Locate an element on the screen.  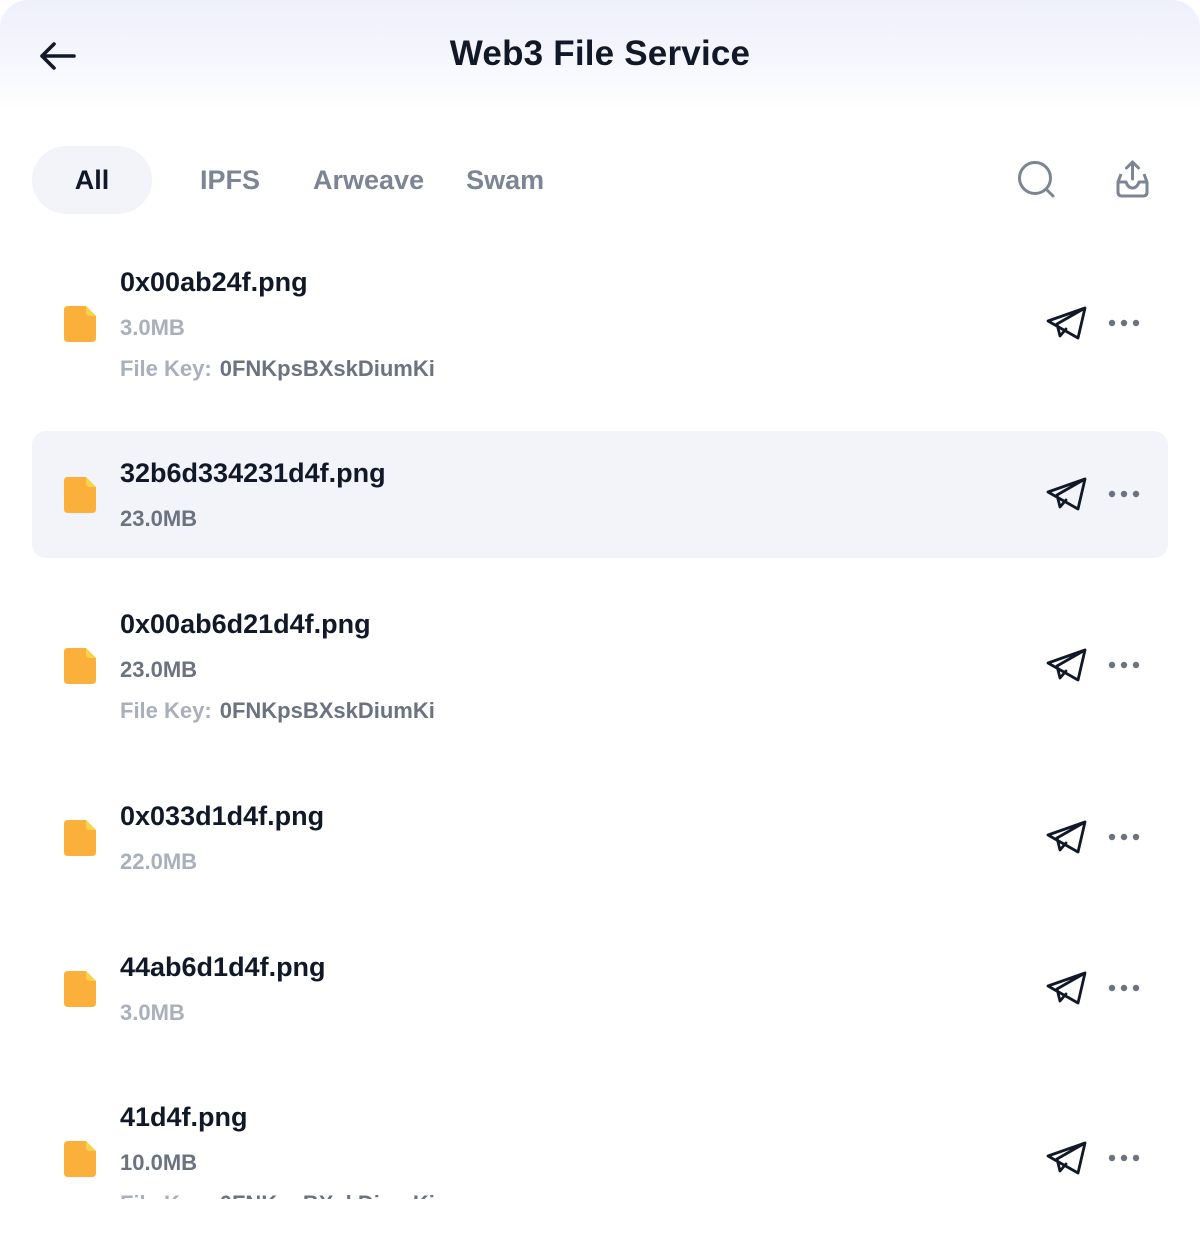
file-name: 0x033d1d4f.png is located at coordinates (222, 816).